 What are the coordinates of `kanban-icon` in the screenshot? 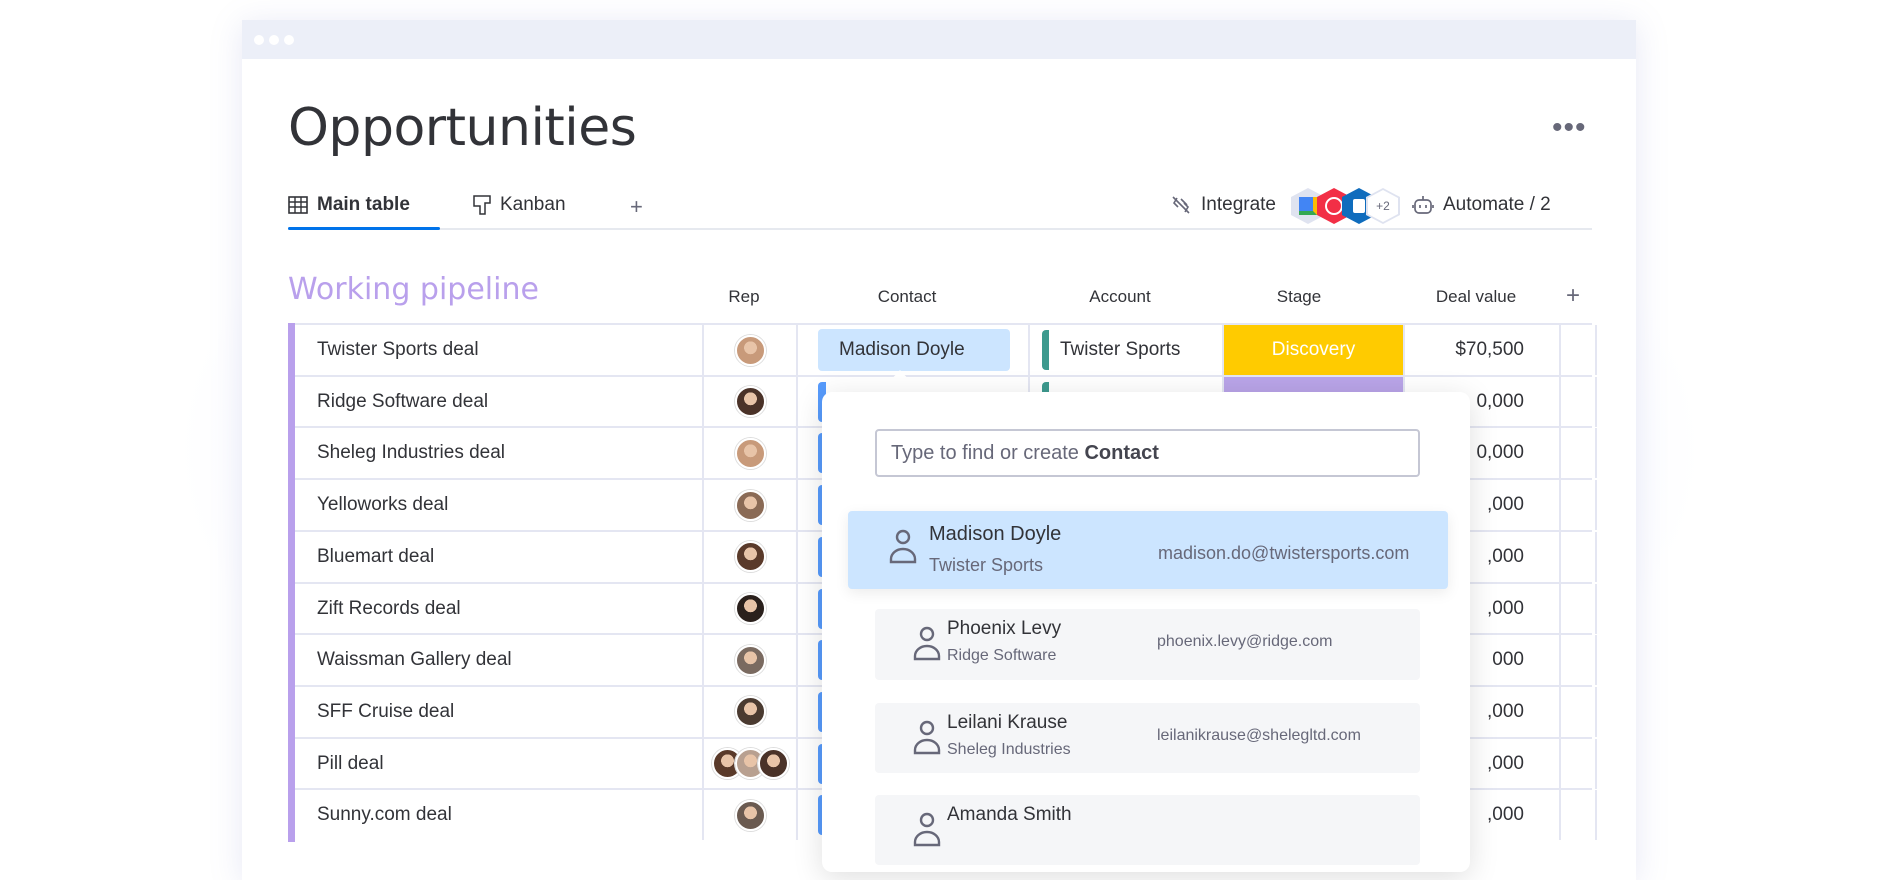 It's located at (482, 205).